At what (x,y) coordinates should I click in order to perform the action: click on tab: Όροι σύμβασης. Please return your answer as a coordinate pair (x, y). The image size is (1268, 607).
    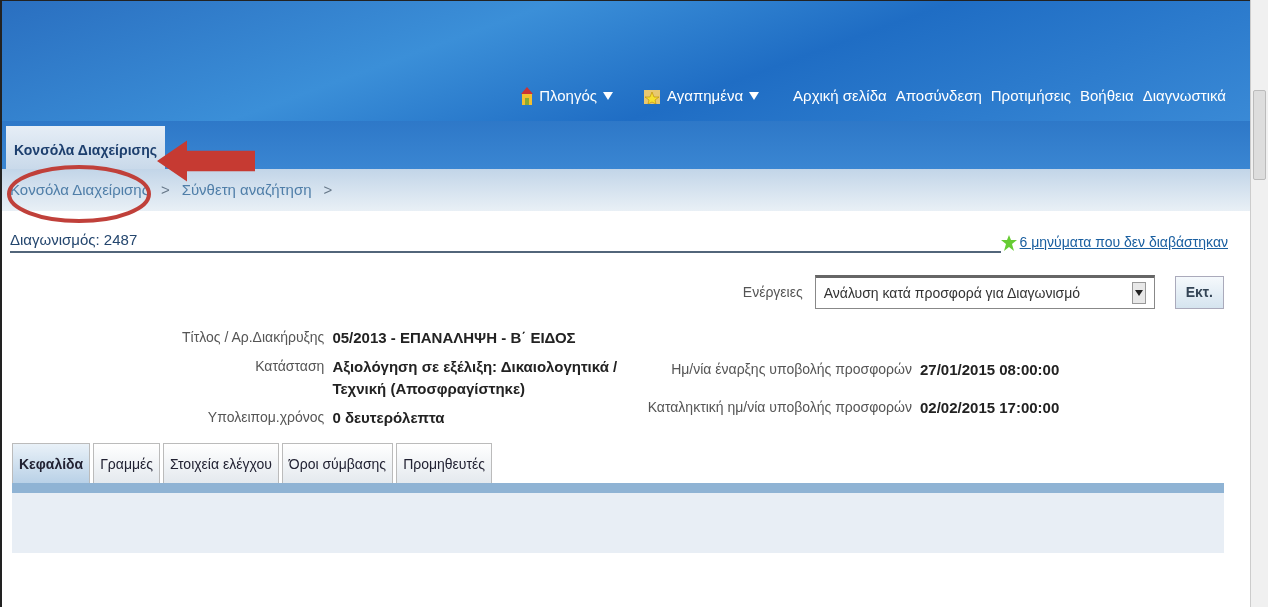
    Looking at the image, I should click on (337, 463).